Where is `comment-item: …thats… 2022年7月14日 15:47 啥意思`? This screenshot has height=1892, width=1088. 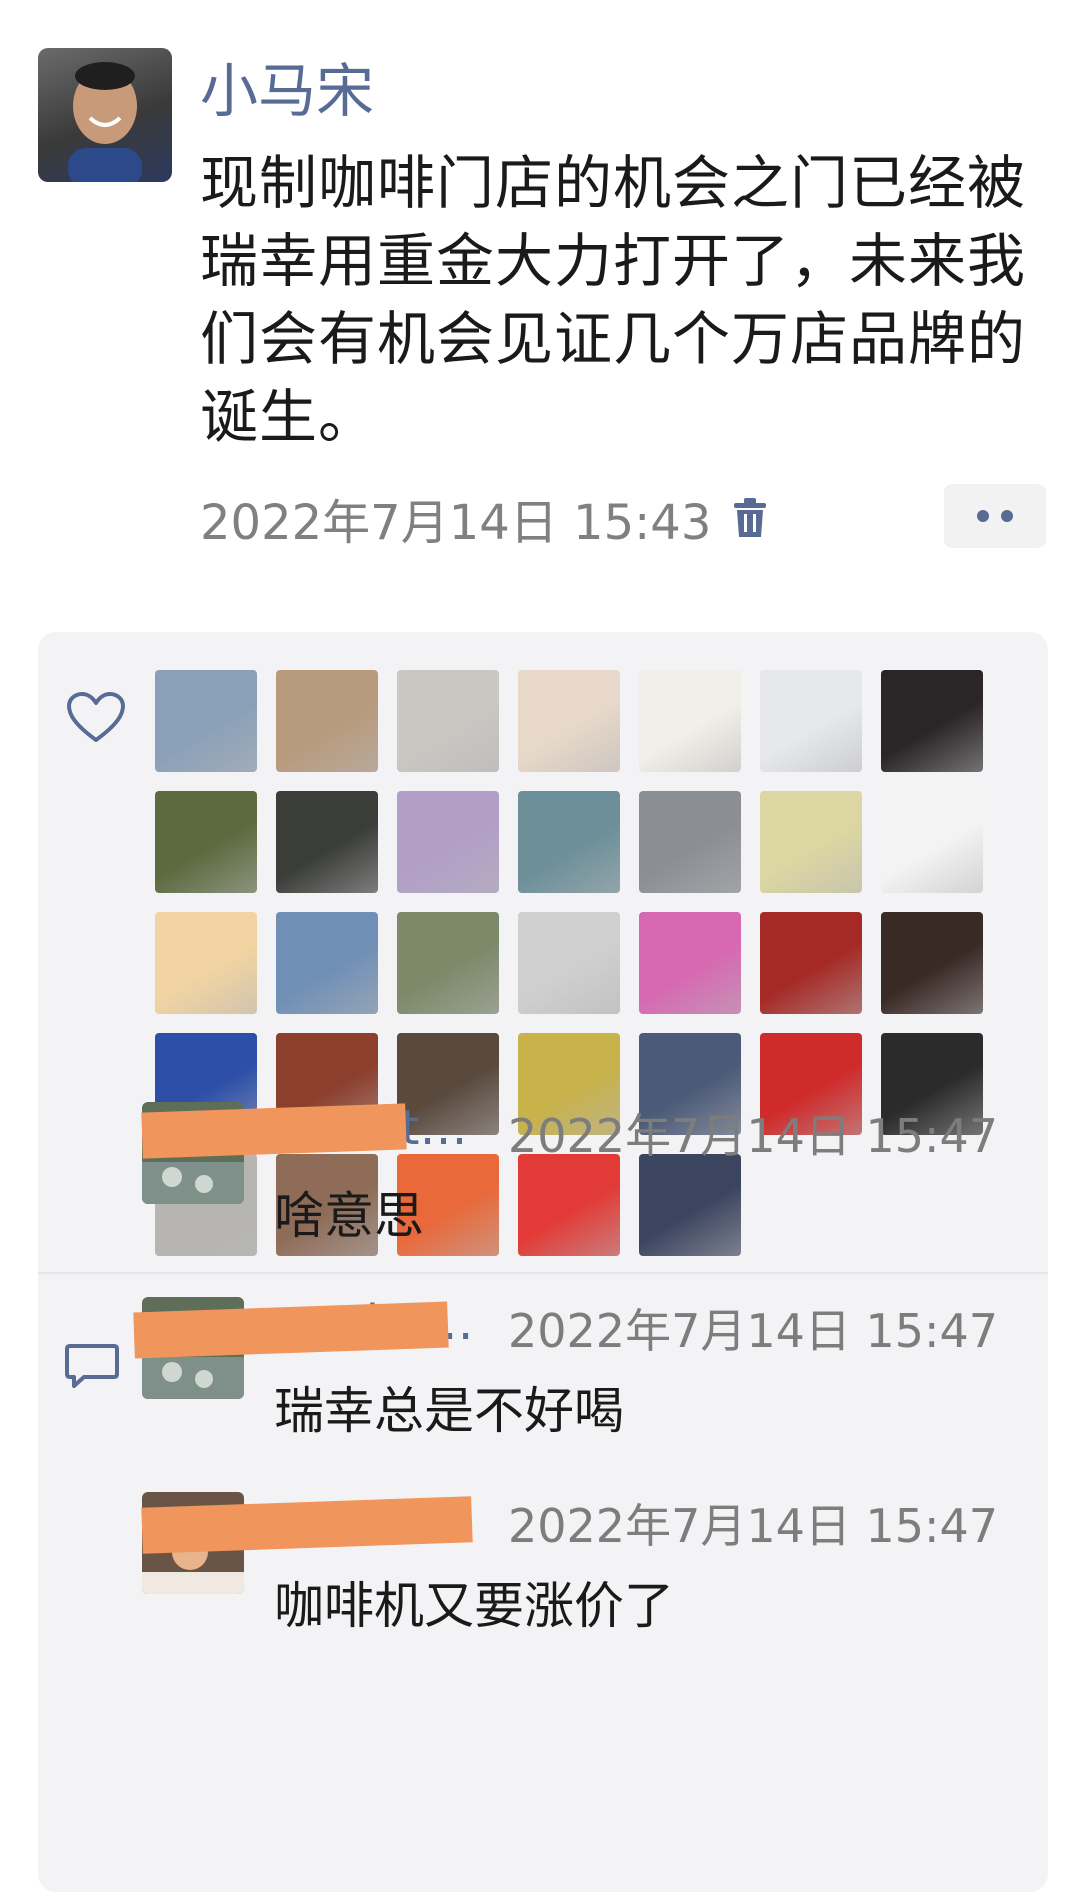
comment-item: …thats… 2022年7月14日 15:47 啥意思 is located at coordinates (581, 1191).